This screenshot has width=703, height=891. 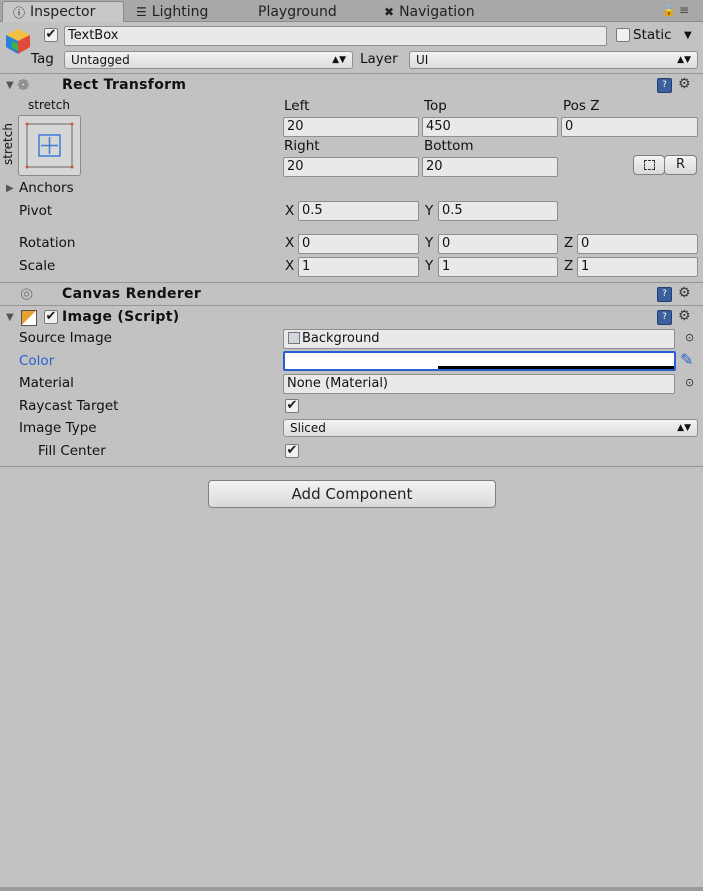 What do you see at coordinates (18, 41) in the screenshot?
I see `gameobject-cube-icon` at bounding box center [18, 41].